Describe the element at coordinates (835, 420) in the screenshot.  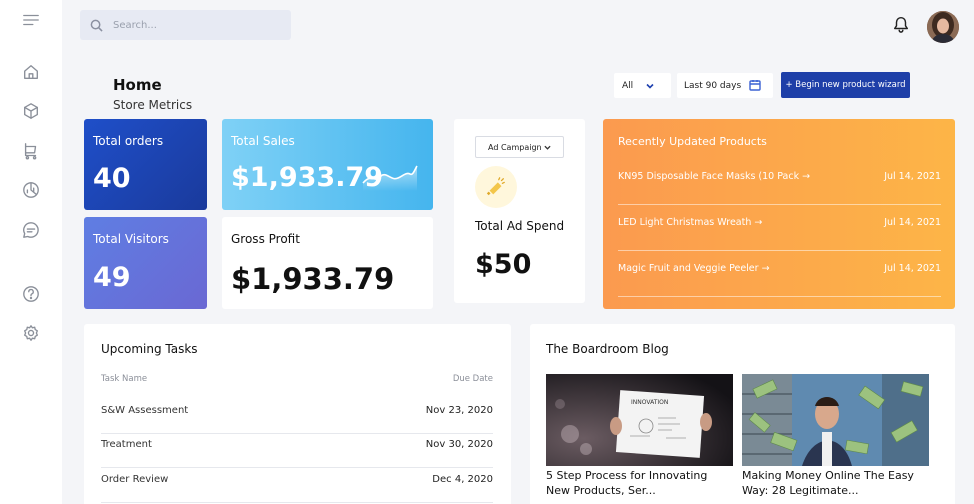
I see `blog-post-image` at that location.